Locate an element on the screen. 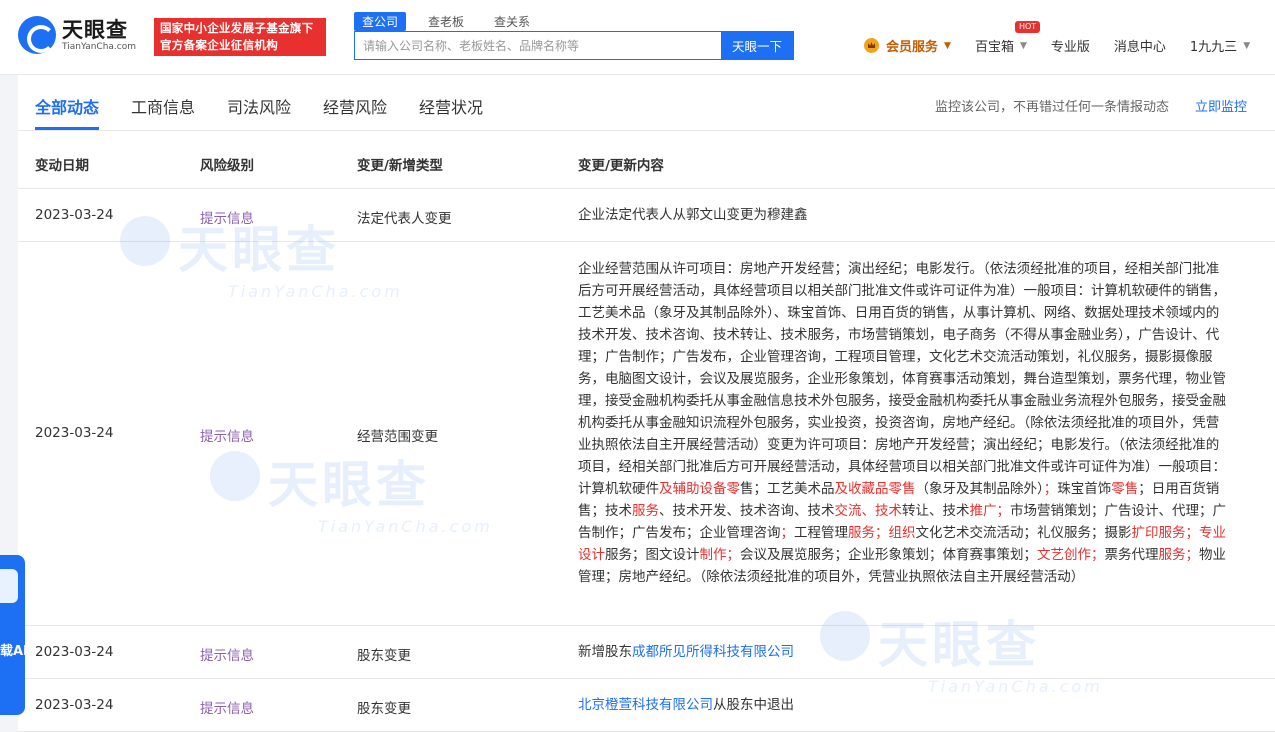  user-menu: 1九九三 ▼ is located at coordinates (1220, 45).